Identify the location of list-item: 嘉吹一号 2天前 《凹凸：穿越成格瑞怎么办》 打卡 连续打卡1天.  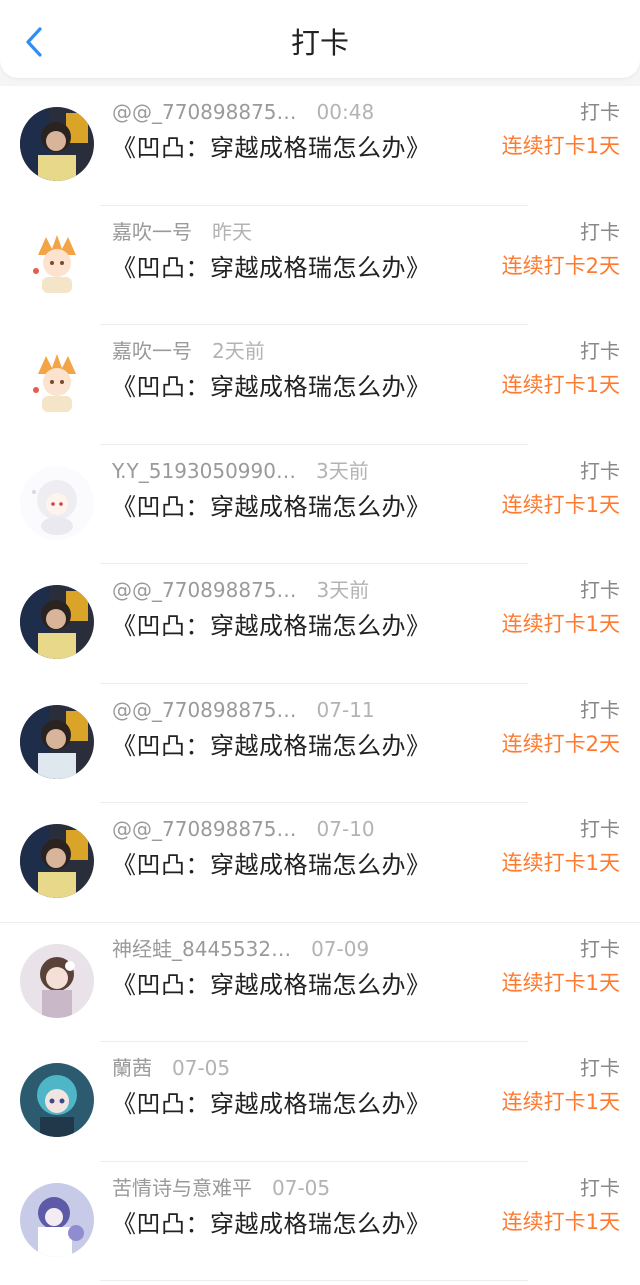
(320, 385).